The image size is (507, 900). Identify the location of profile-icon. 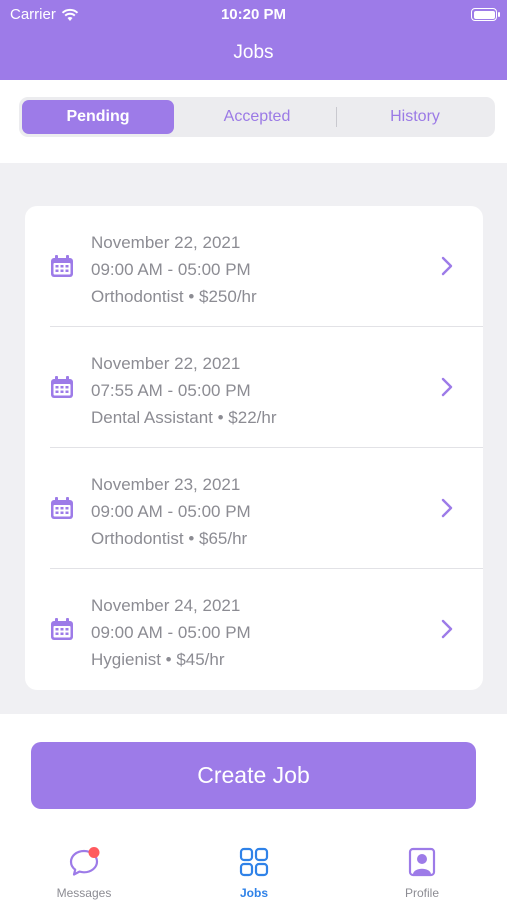
(422, 862).